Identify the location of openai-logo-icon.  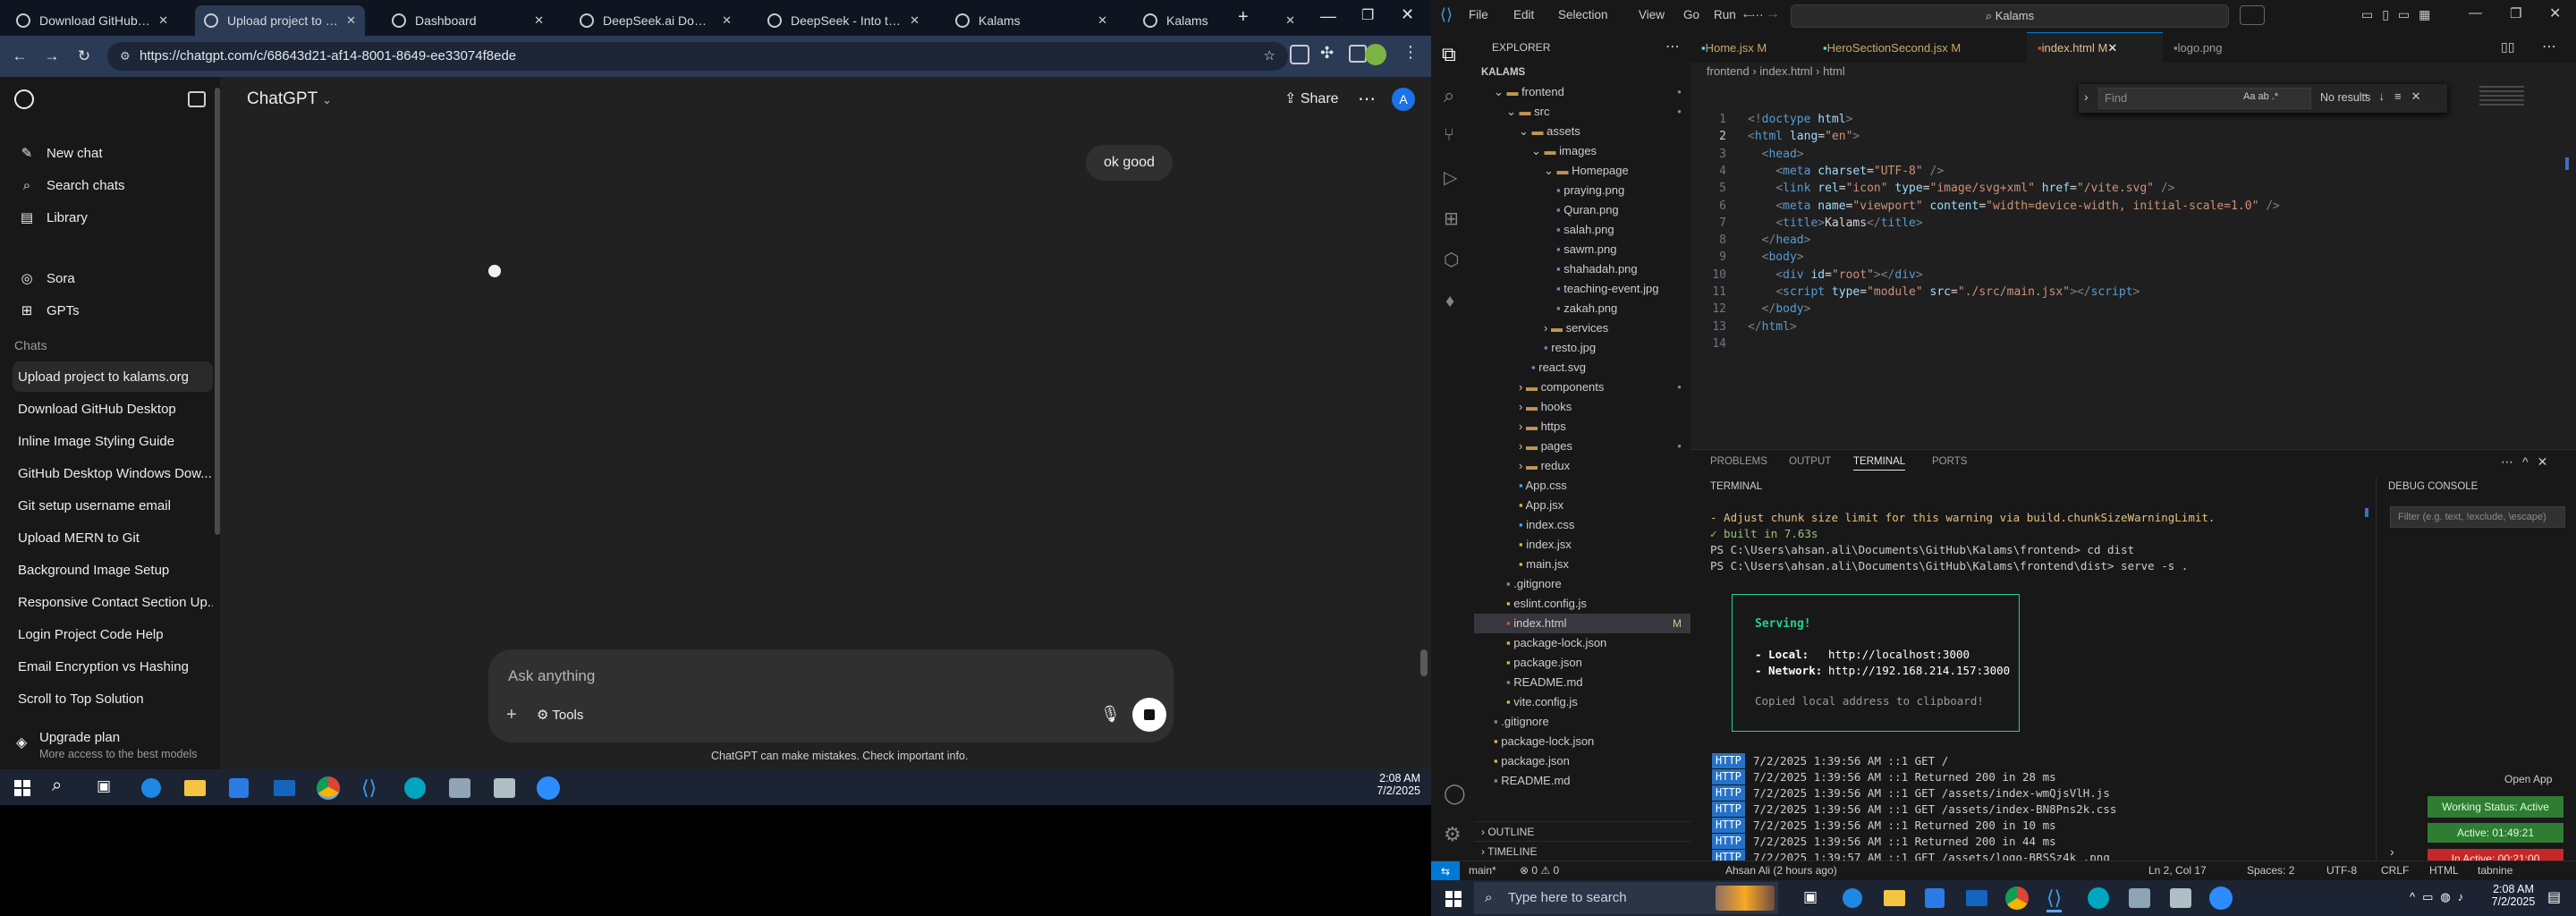
(24, 99).